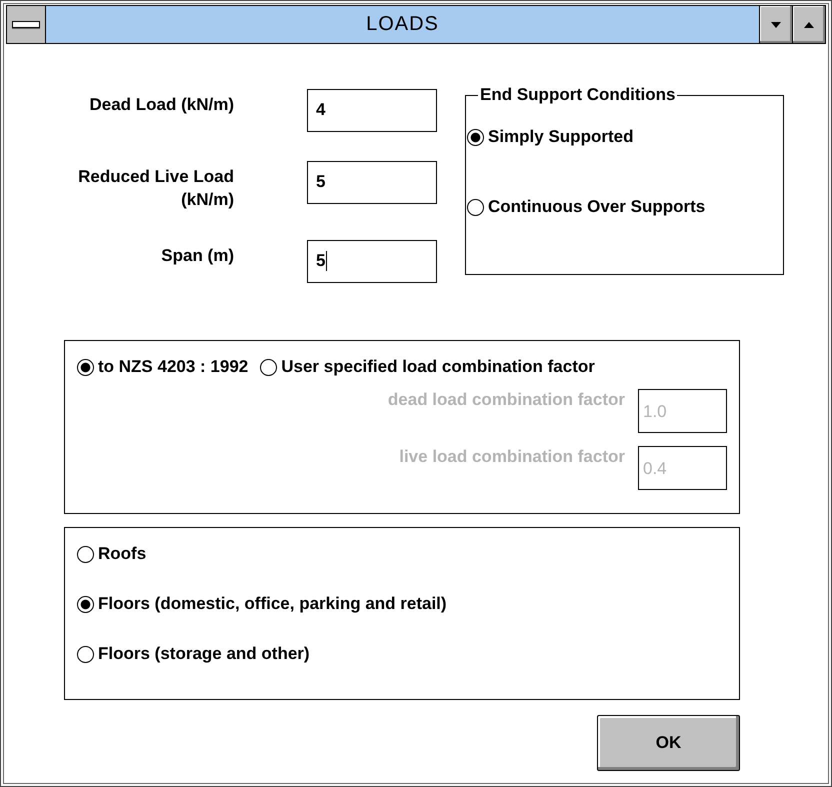 The width and height of the screenshot is (832, 787). I want to click on radio-button: User specified load combination factor, so click(427, 367).